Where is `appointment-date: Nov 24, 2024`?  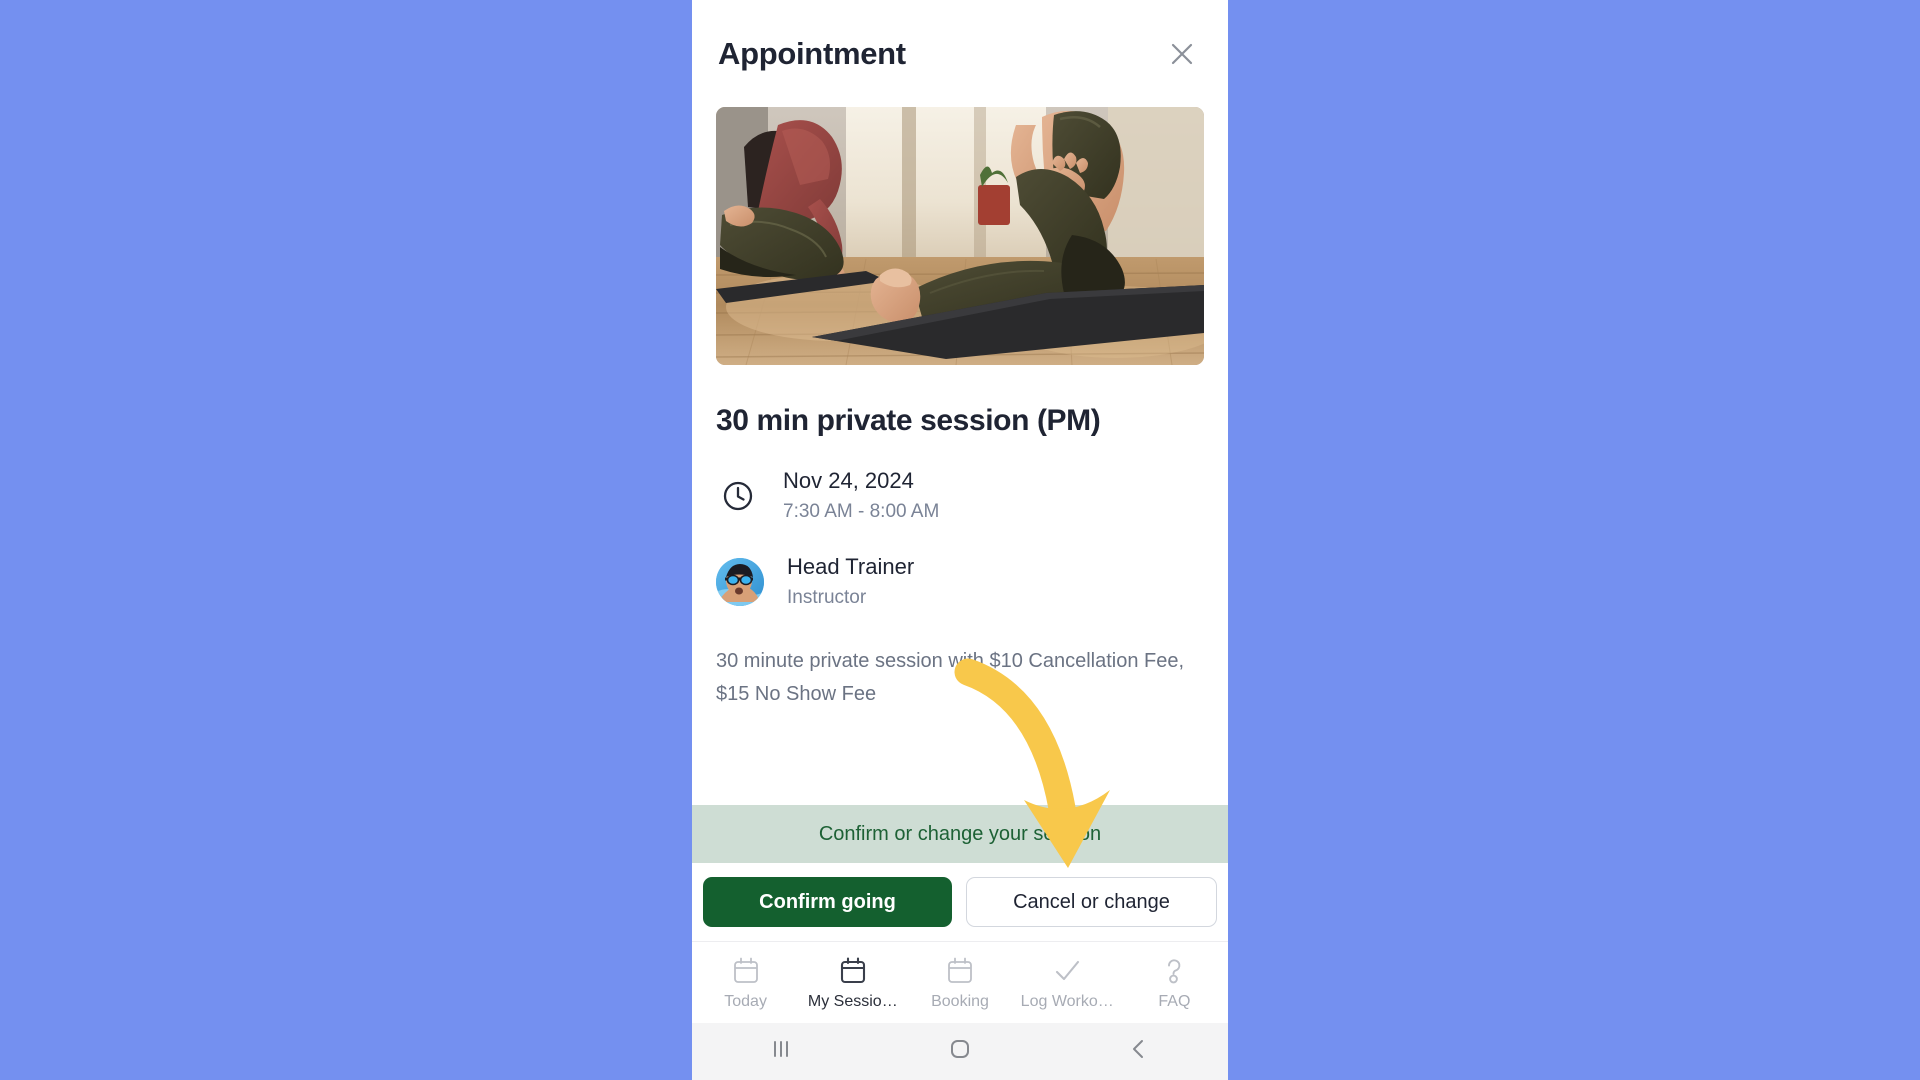 appointment-date: Nov 24, 2024 is located at coordinates (848, 480).